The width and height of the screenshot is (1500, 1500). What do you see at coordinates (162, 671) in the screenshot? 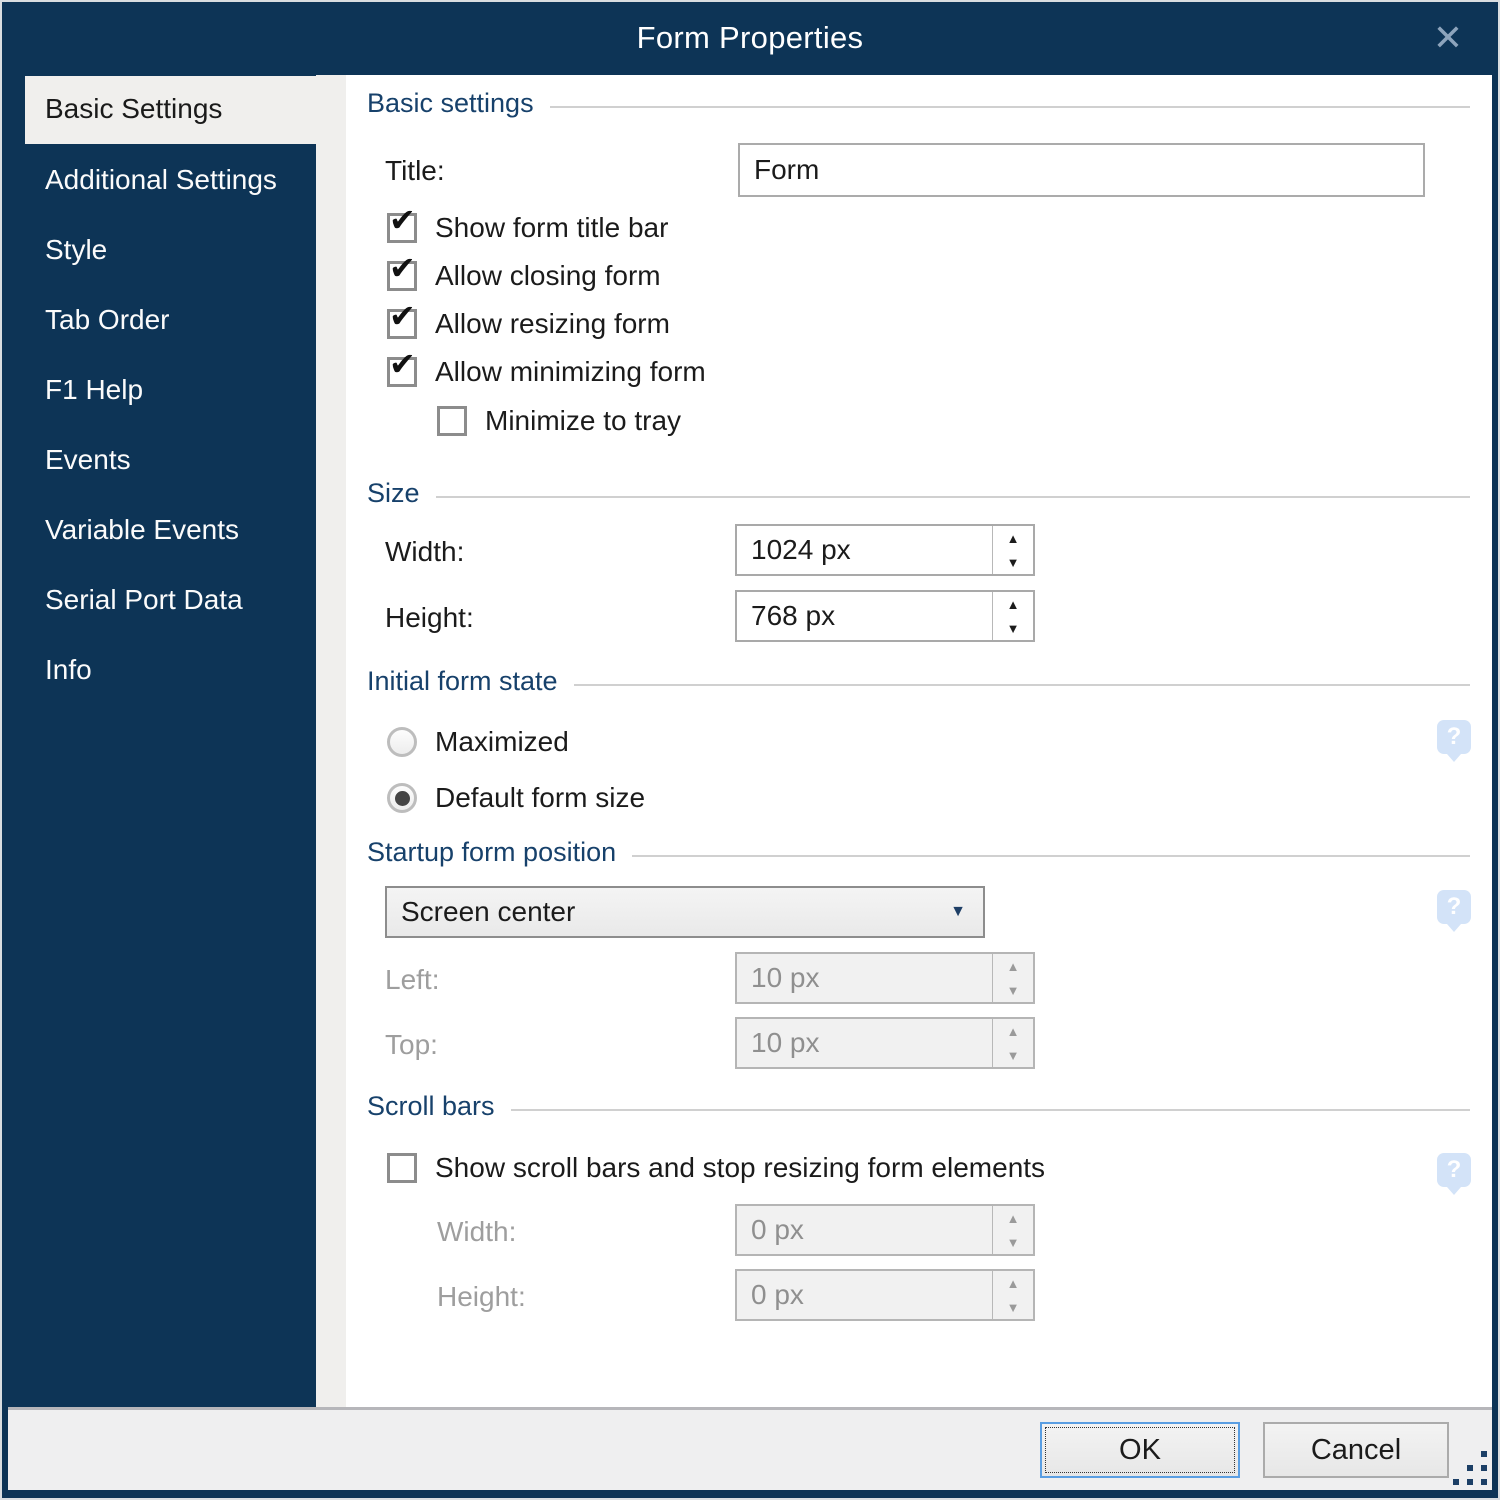
I see `sidebar-item-info: Info` at bounding box center [162, 671].